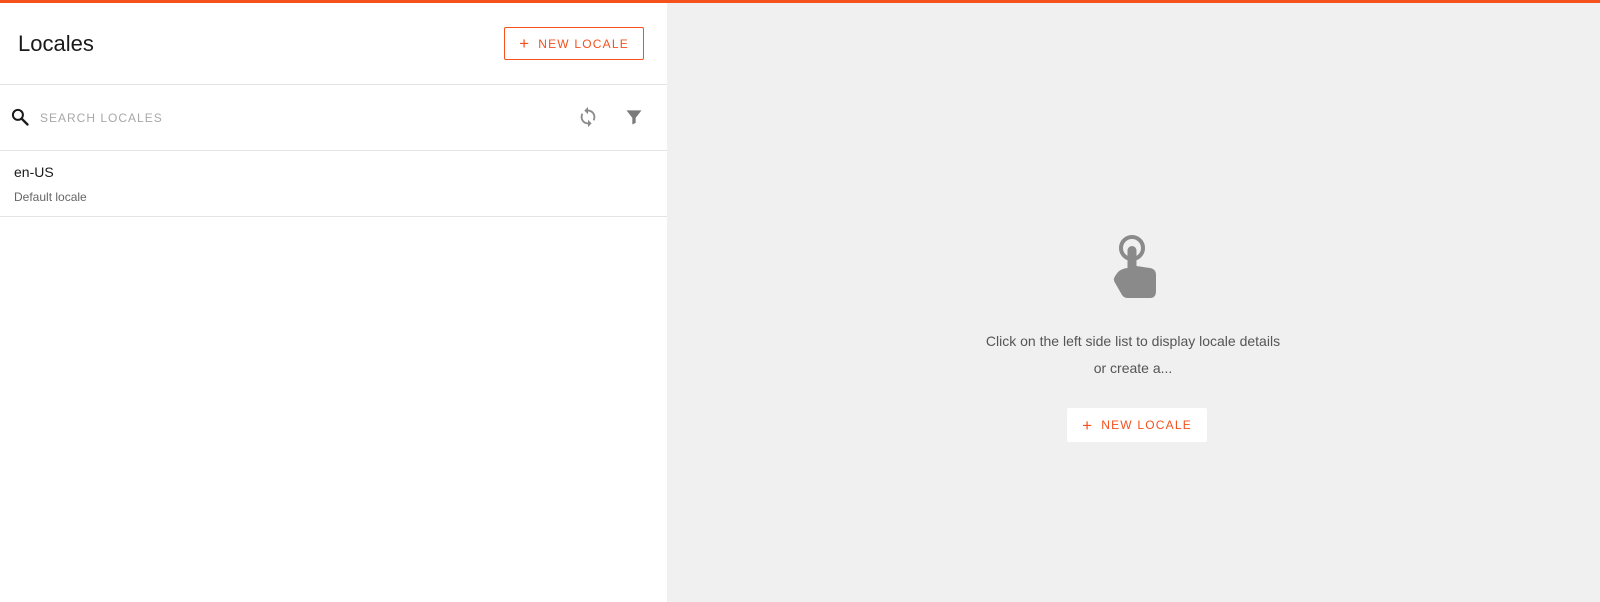 This screenshot has height=602, width=1600. I want to click on search-input, so click(280, 118).